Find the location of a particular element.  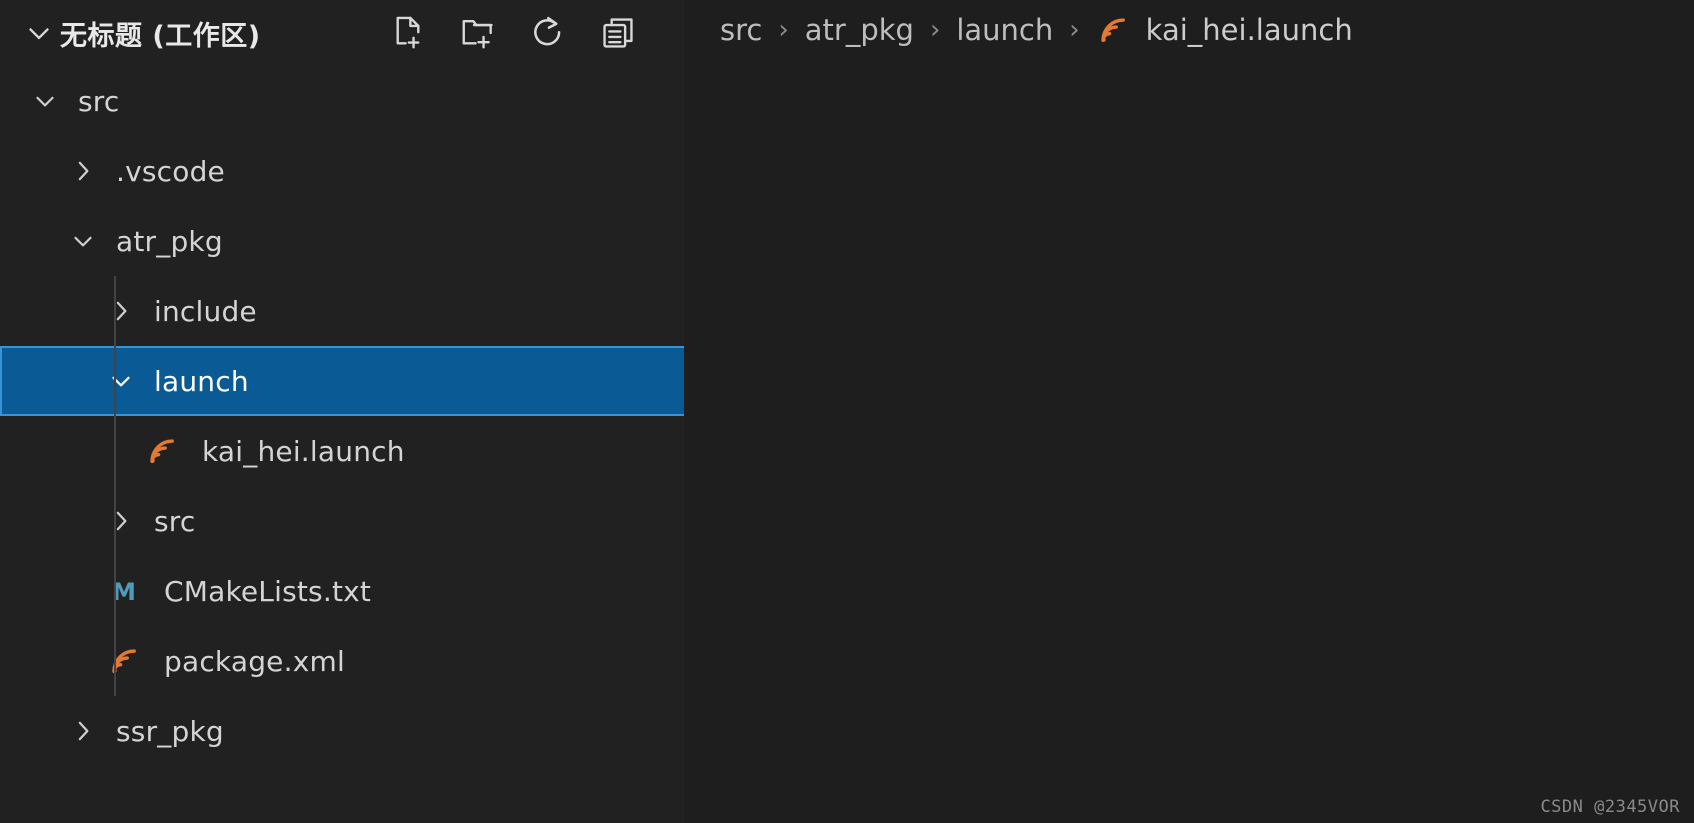

tree-item-label: atr_pkg is located at coordinates (169, 241).